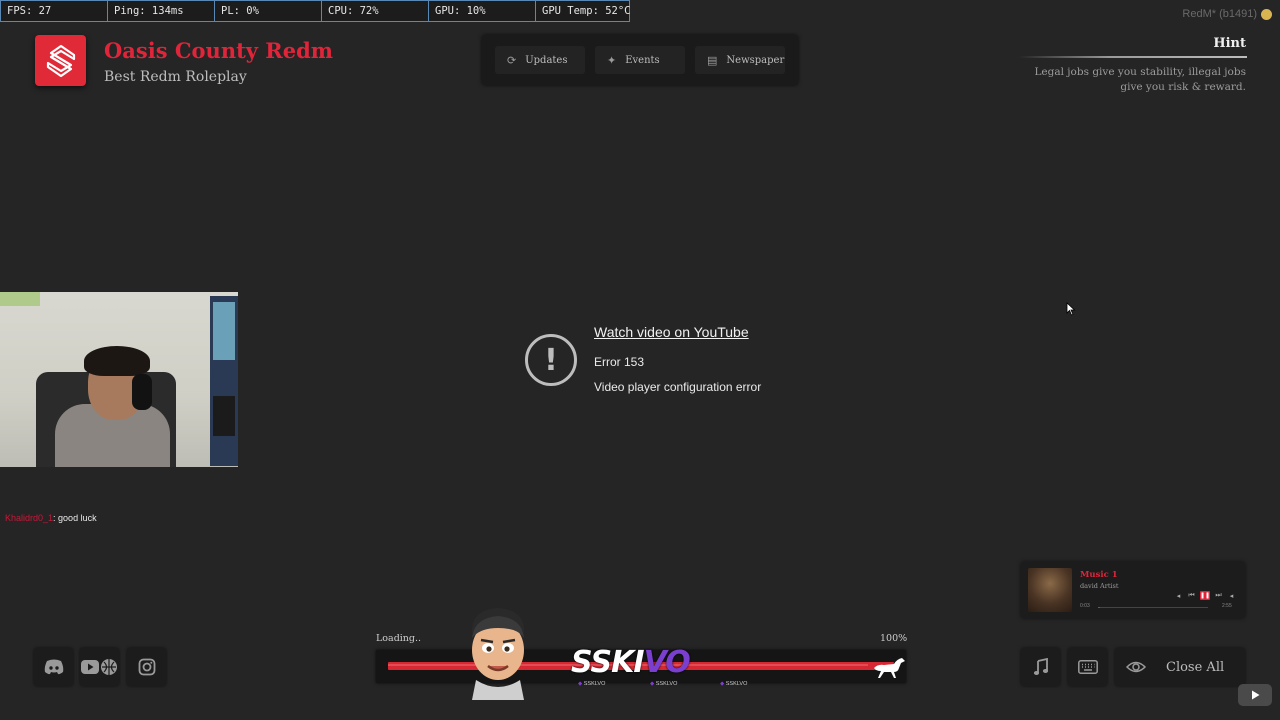 This screenshot has height=720, width=1280. What do you see at coordinates (1229, 43) in the screenshot?
I see `hint-title: Hint` at bounding box center [1229, 43].